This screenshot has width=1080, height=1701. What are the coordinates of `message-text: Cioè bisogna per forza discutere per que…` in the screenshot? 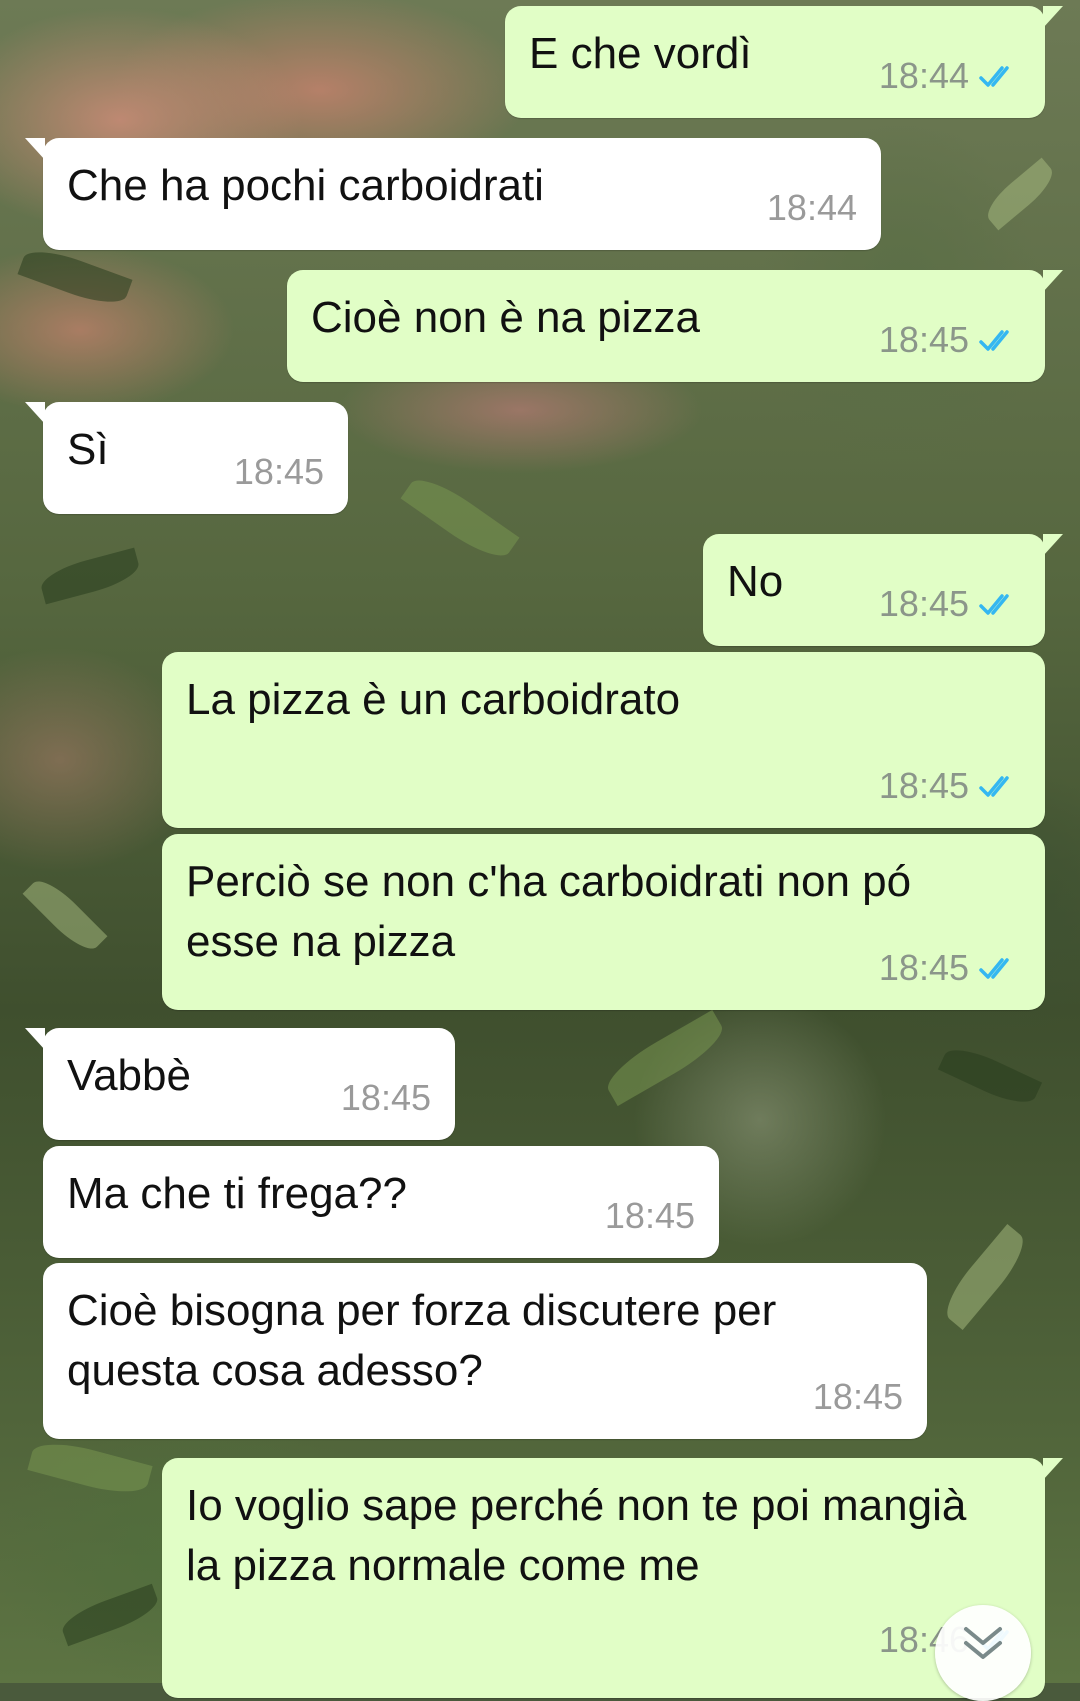 It's located at (428, 1340).